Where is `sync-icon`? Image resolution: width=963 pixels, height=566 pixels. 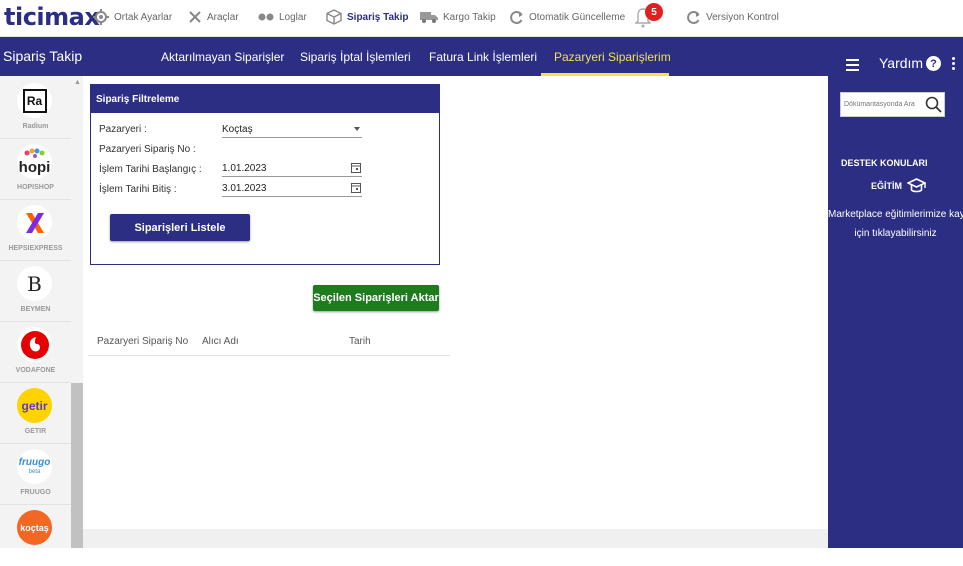
sync-icon is located at coordinates (693, 17).